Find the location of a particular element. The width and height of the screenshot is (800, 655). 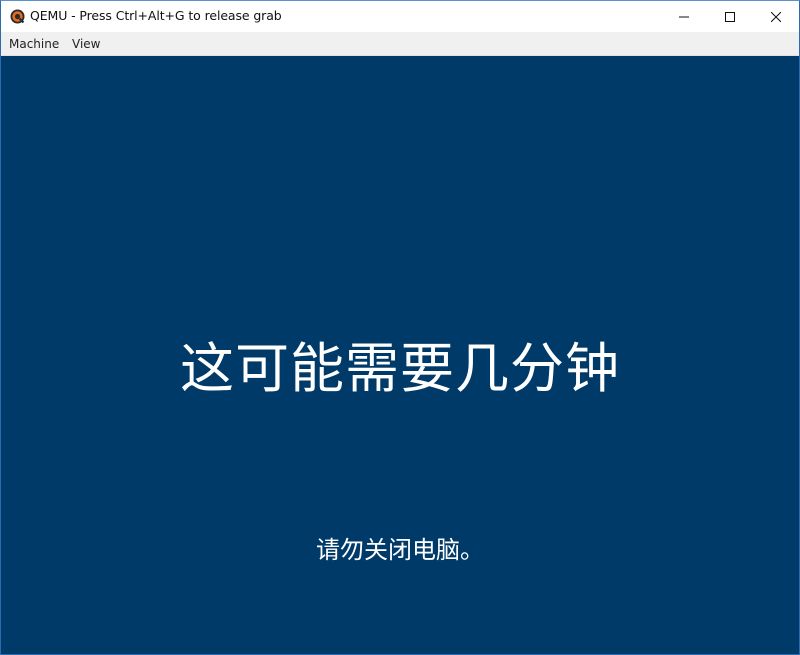

title-bar: QEMU - Press Ctrl+Alt+G to release grab is located at coordinates (400, 16).